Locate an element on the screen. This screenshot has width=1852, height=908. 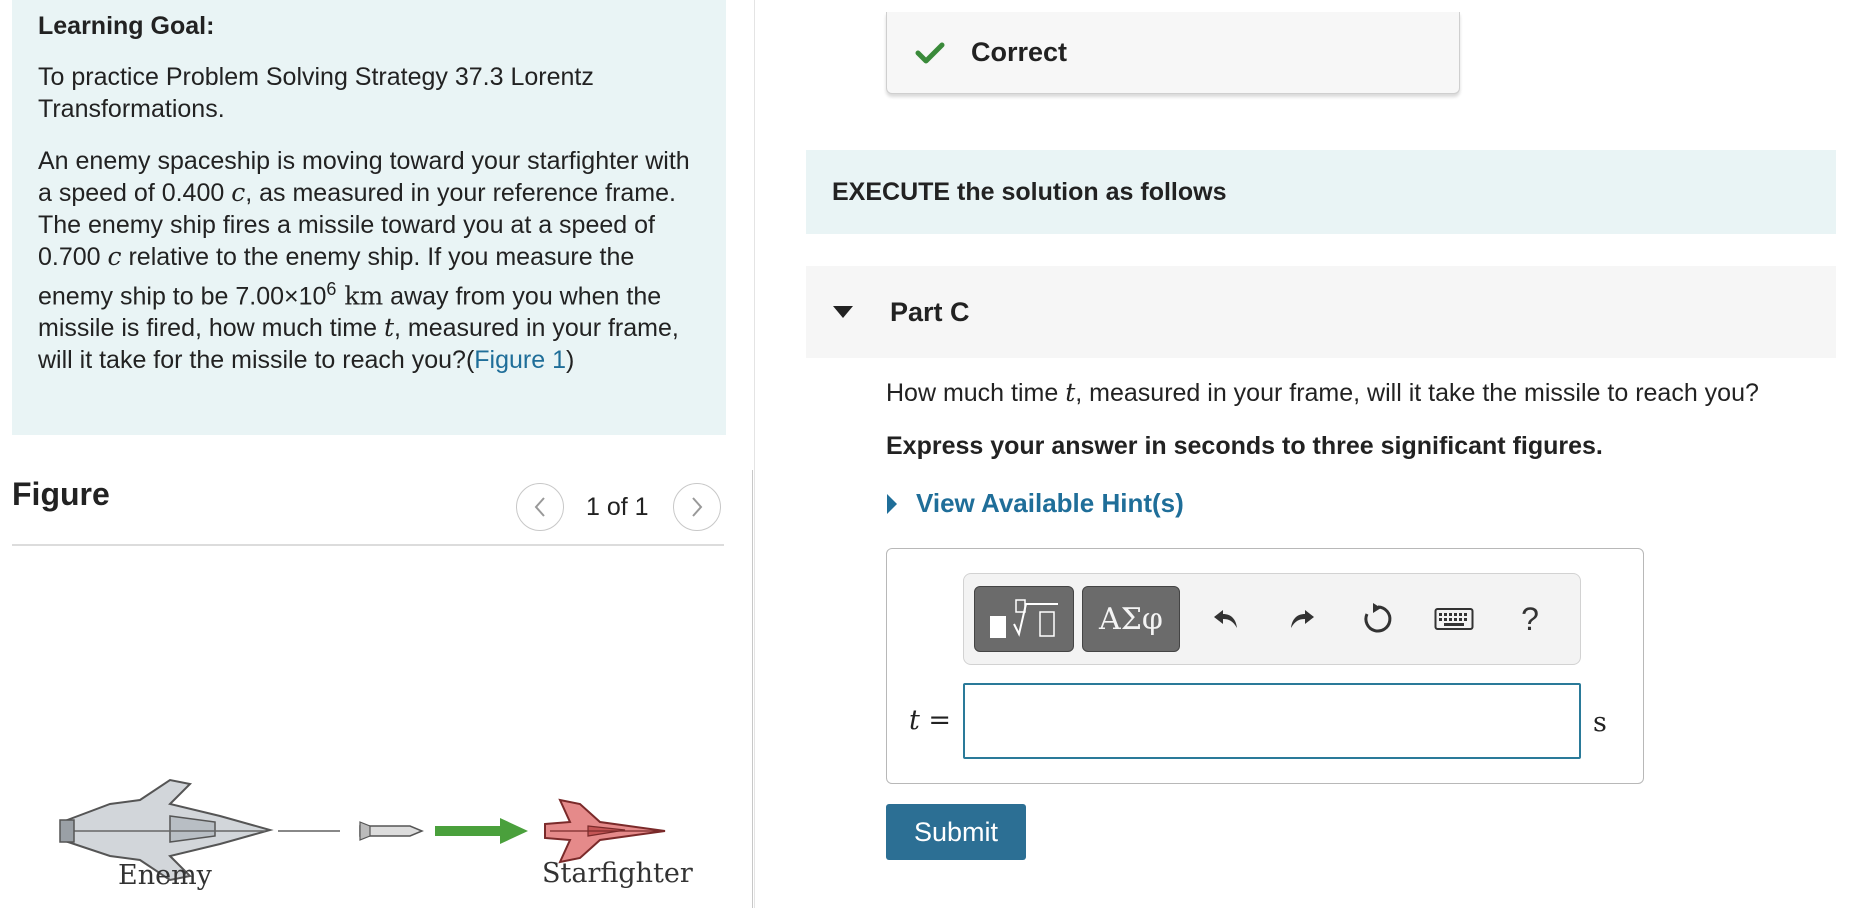
help-label: ? is located at coordinates (1530, 618).